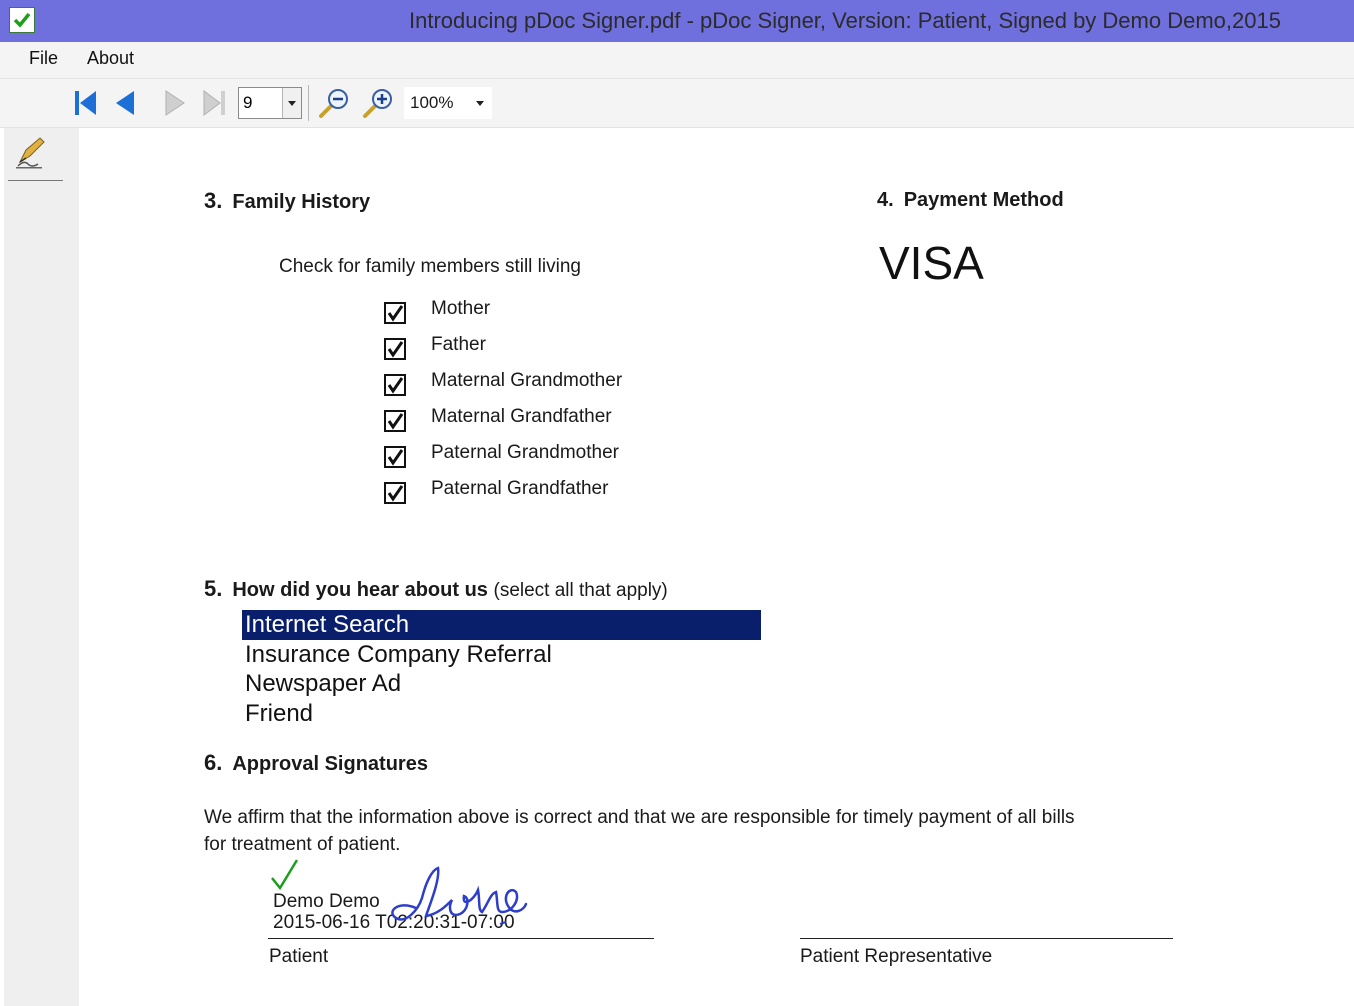  Describe the element at coordinates (301, 202) in the screenshot. I see `section-title: Family History` at that location.